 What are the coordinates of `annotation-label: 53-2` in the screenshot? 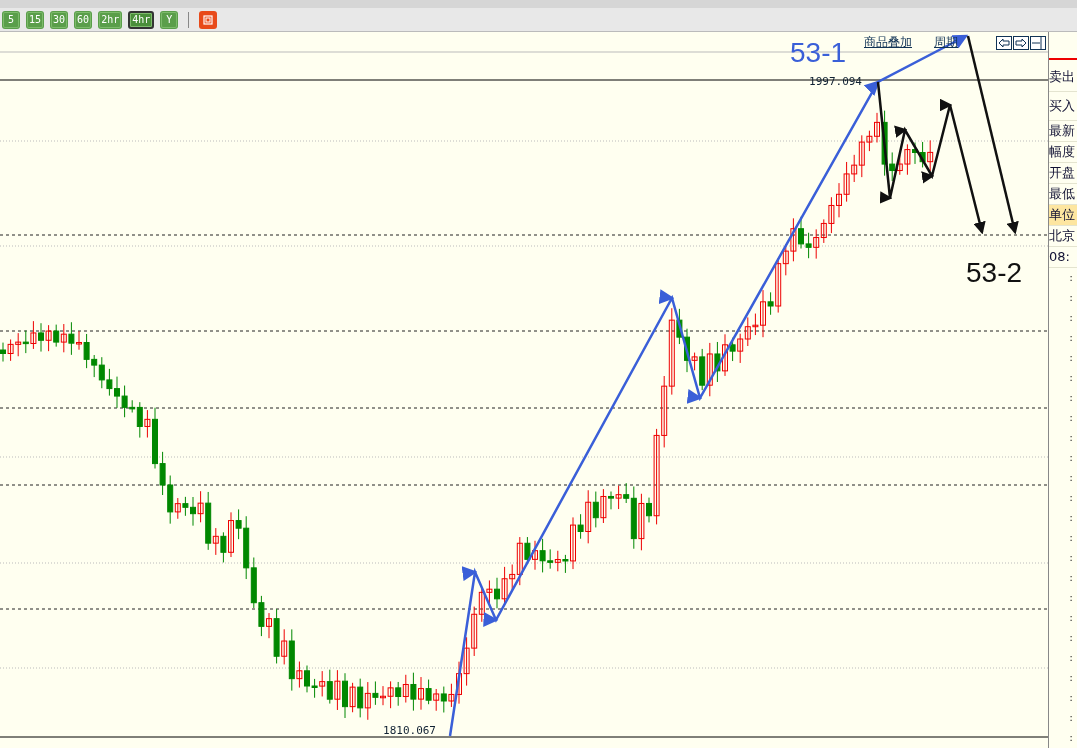 It's located at (994, 272).